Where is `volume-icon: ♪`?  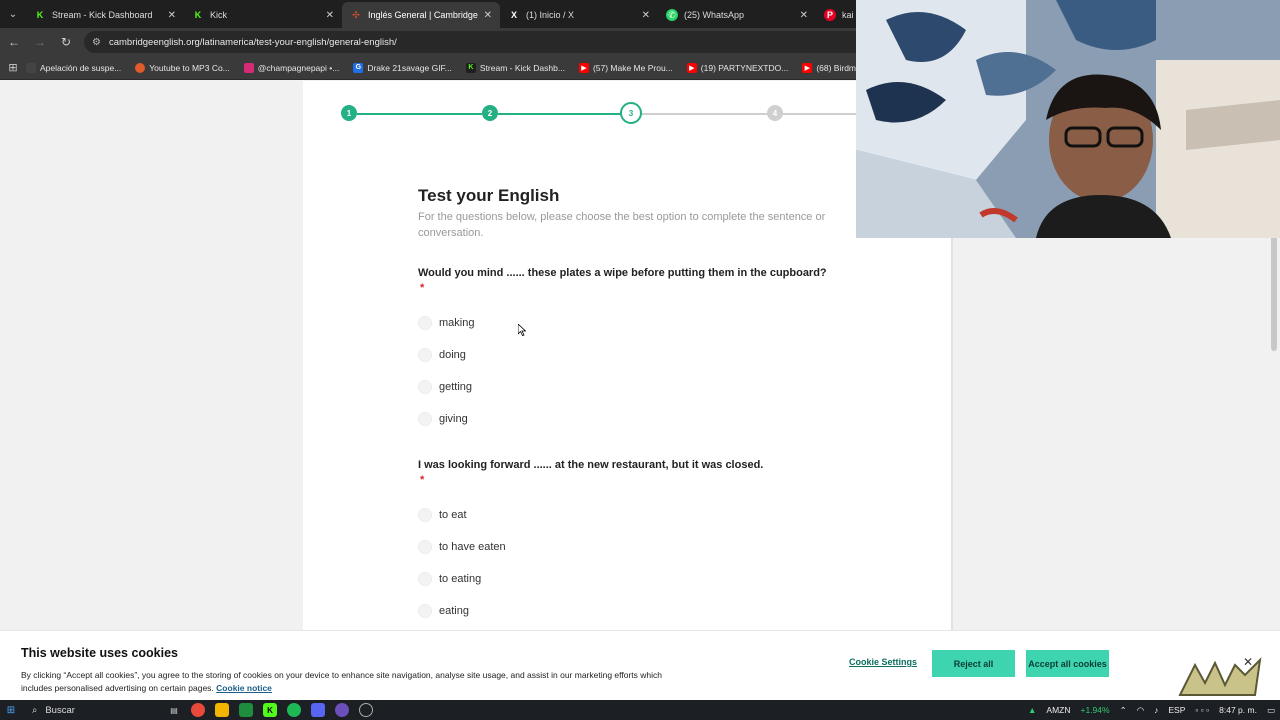
volume-icon: ♪ is located at coordinates (1156, 710).